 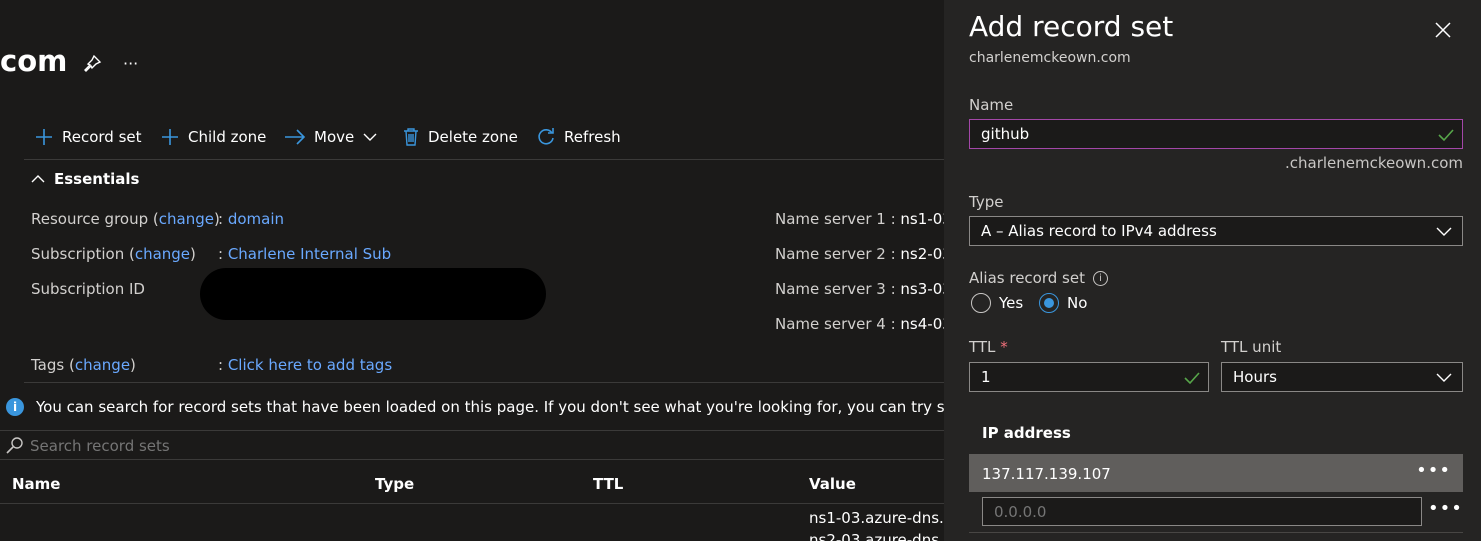 I want to click on change-tags-link: change, so click(x=102, y=365).